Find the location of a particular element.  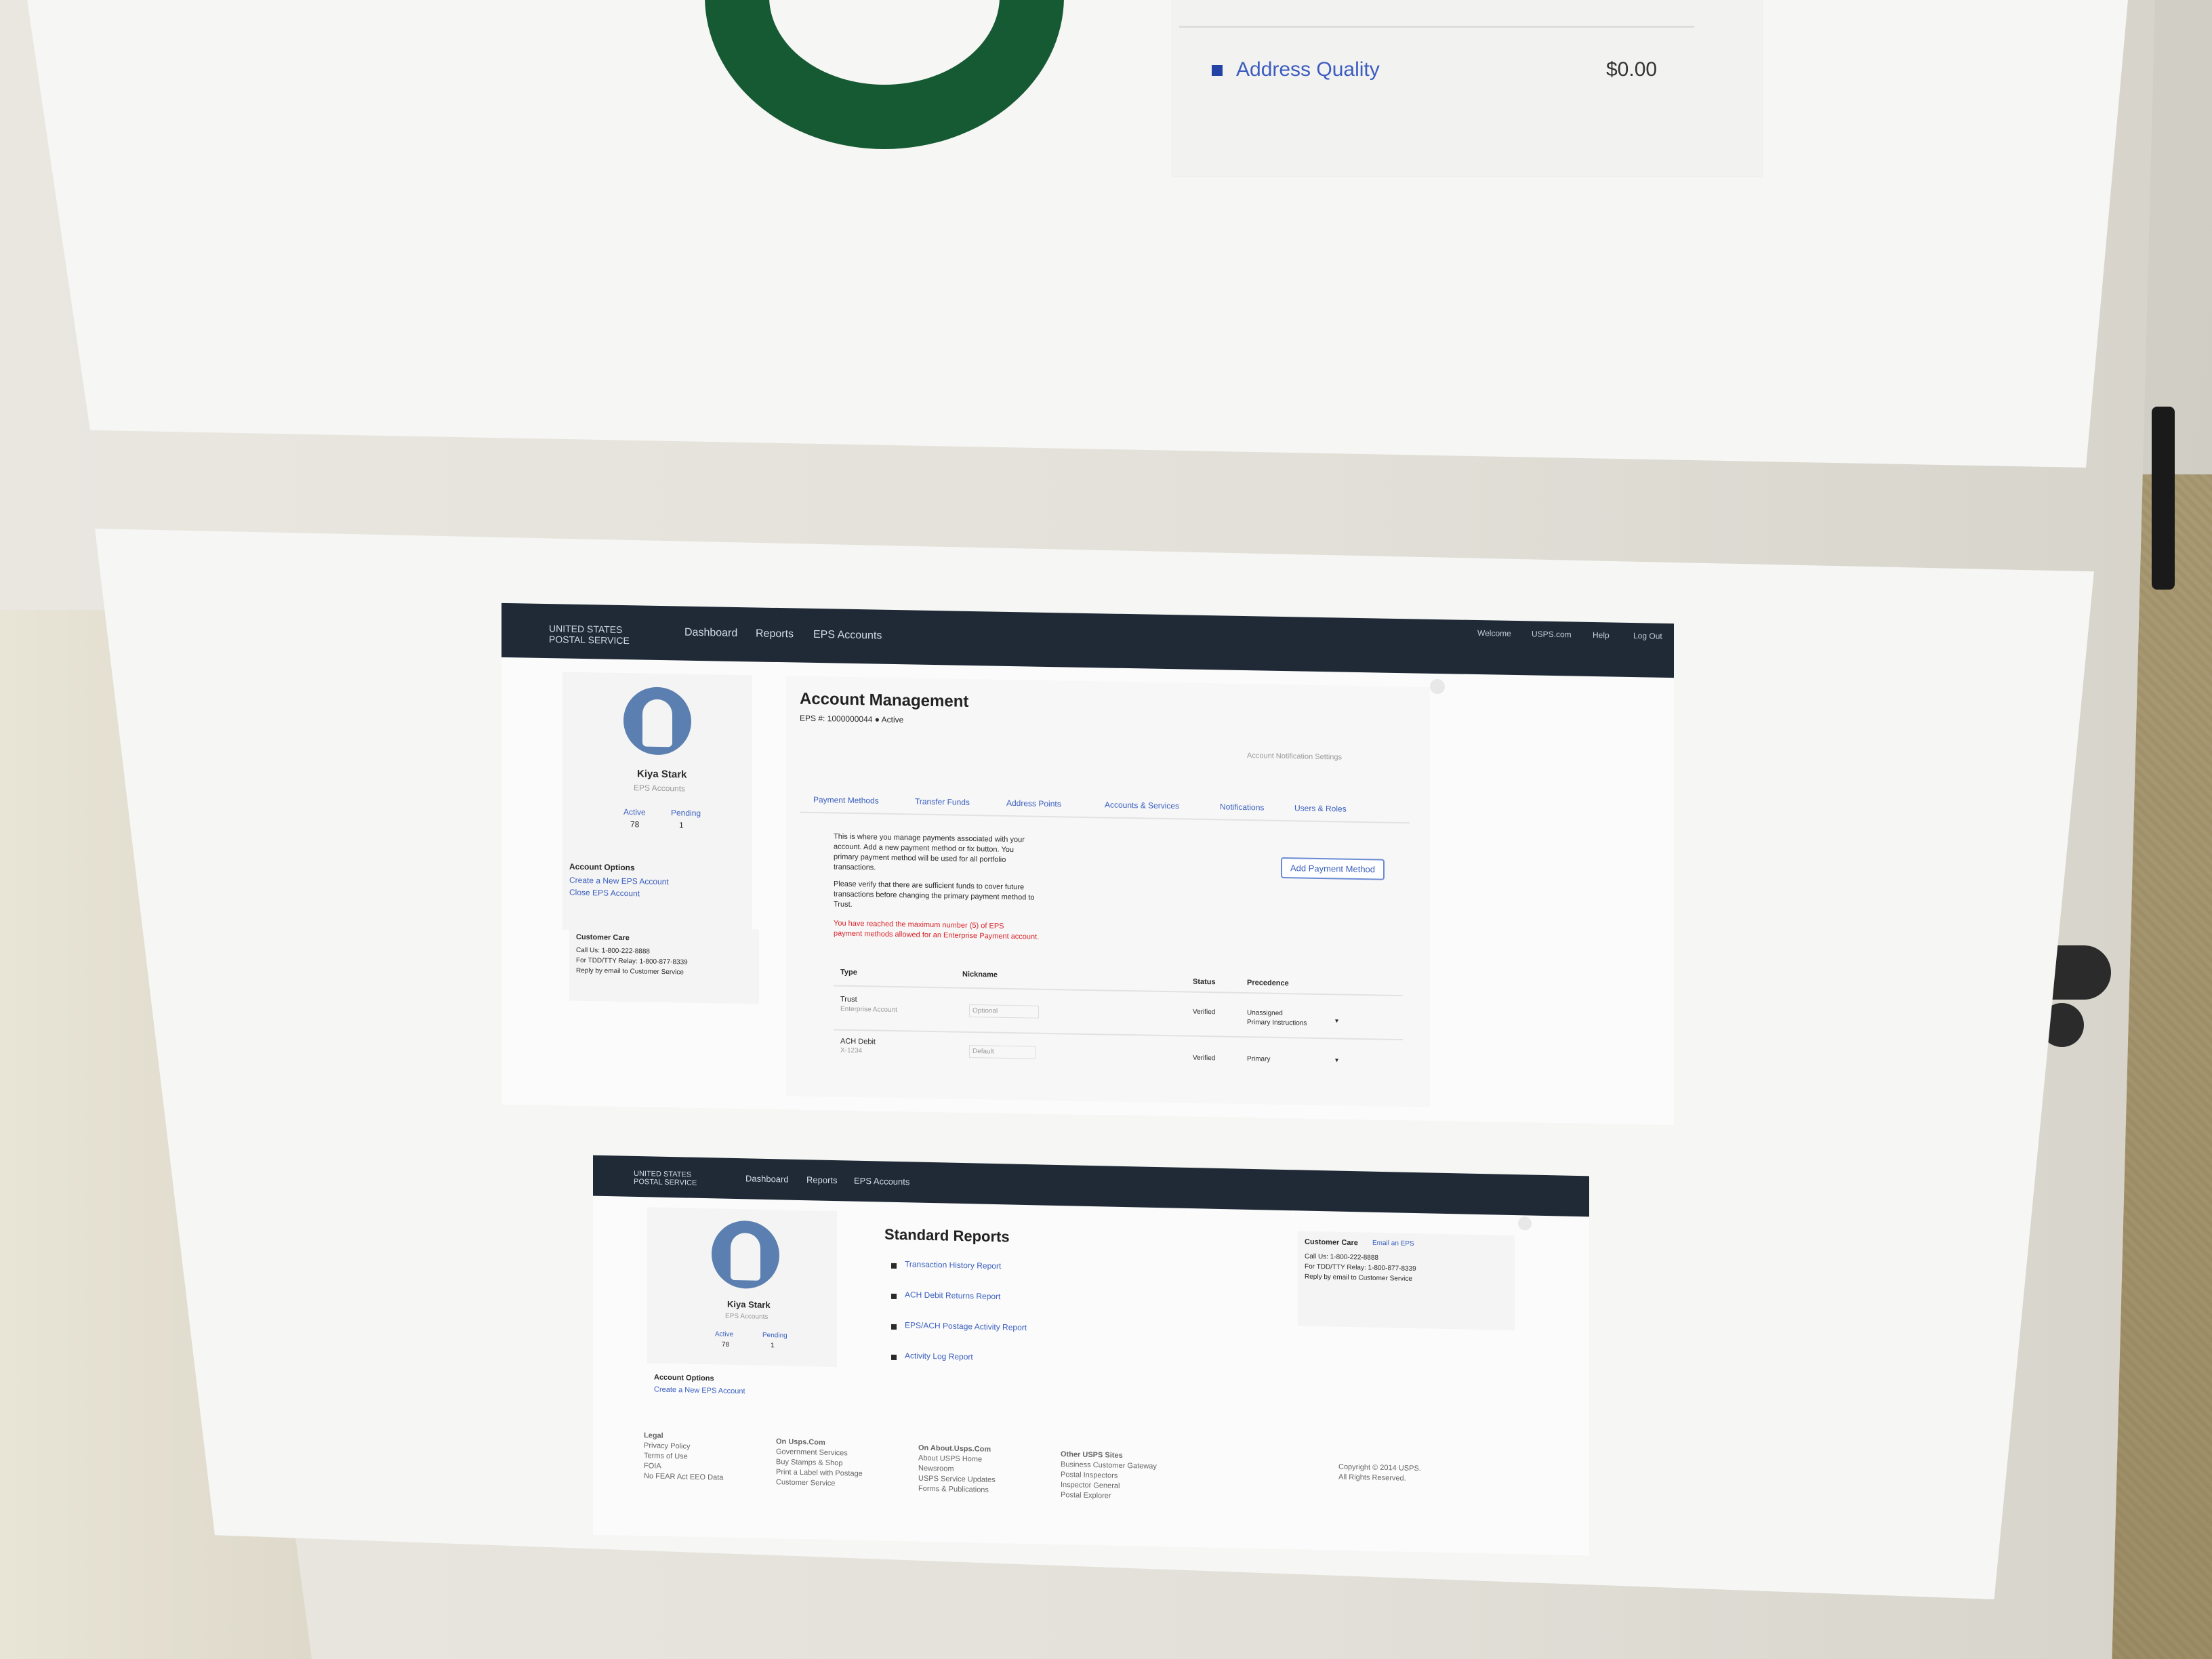

add-payment-method-button: Add Payment Method is located at coordinates (1333, 868).